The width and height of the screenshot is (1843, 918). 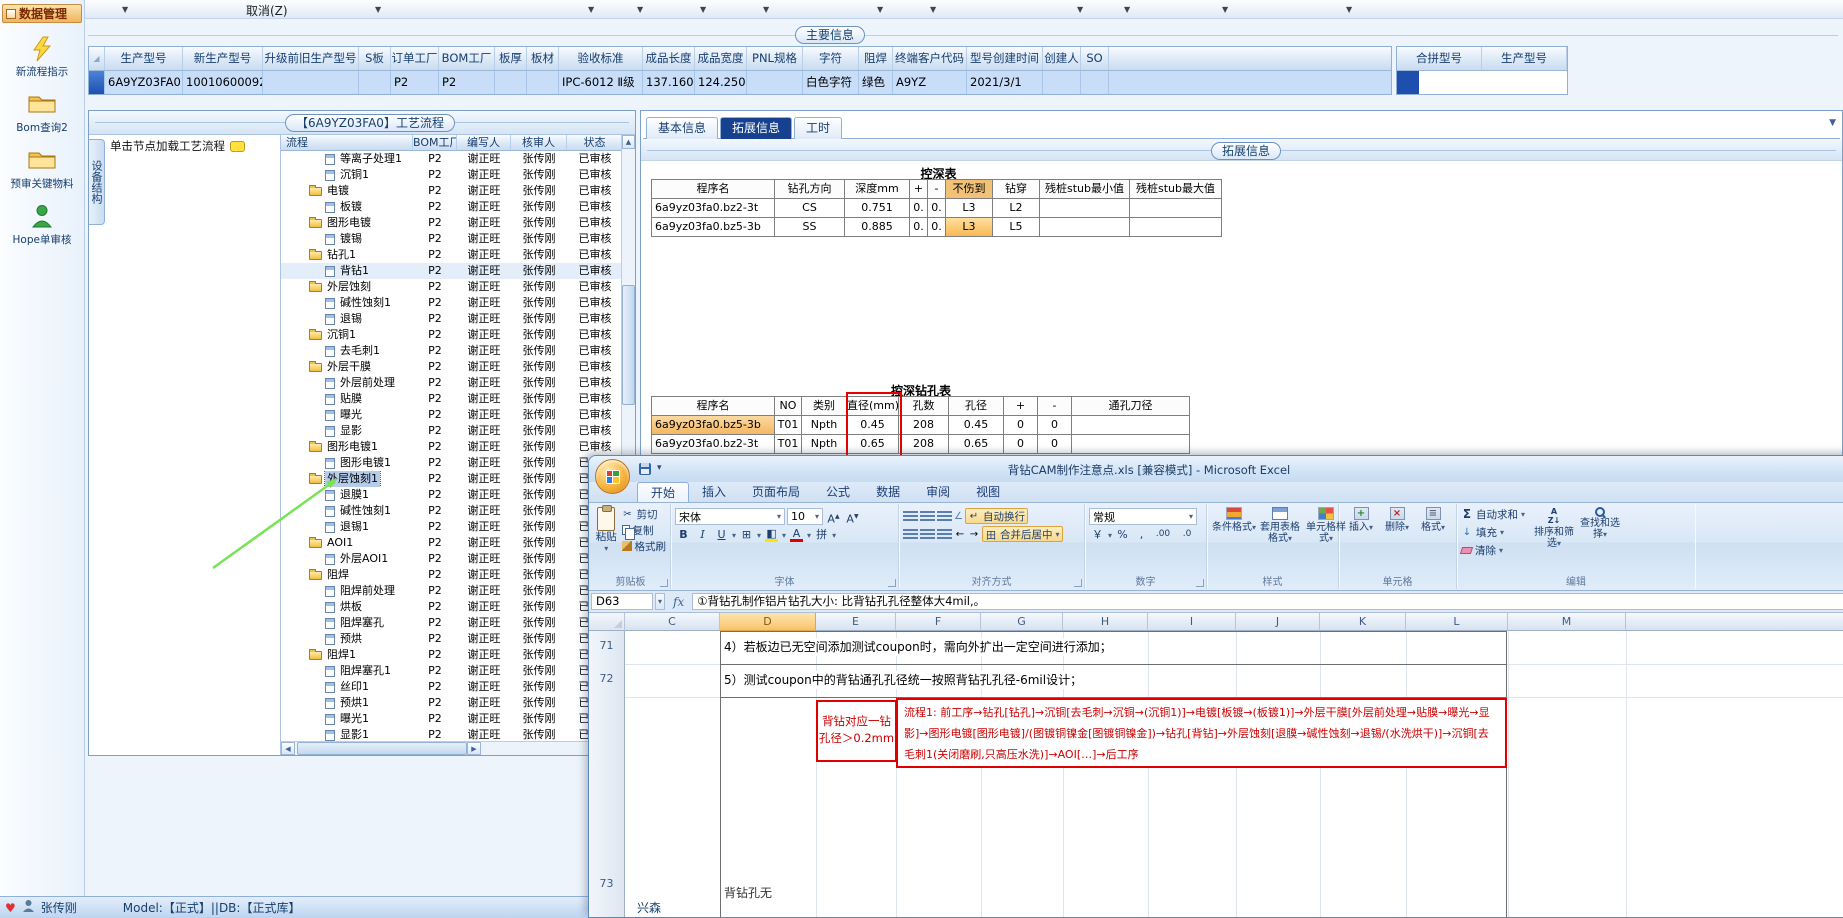 I want to click on tree-row: 退膜1P2谢正旺张传刚已审核, so click(x=452, y=495).